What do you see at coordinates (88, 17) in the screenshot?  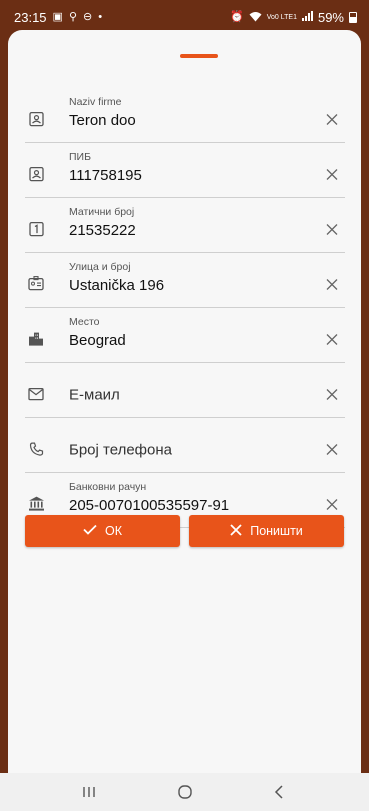 I see `minus-circle-icon: ⊖` at bounding box center [88, 17].